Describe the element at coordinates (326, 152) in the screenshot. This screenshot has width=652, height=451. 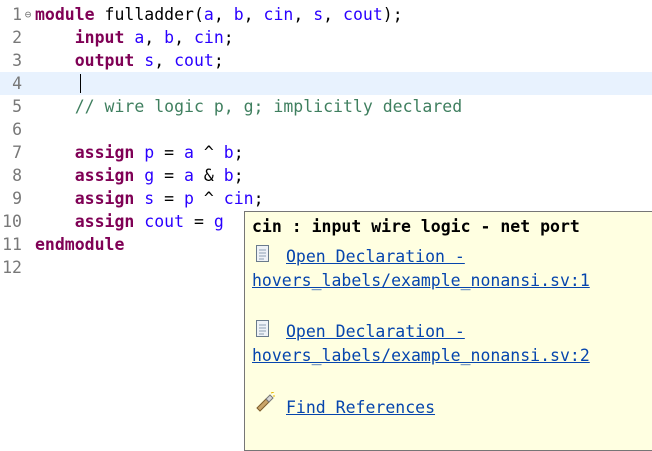
I see `code-line: 7 assign p = a ^ b;` at that location.